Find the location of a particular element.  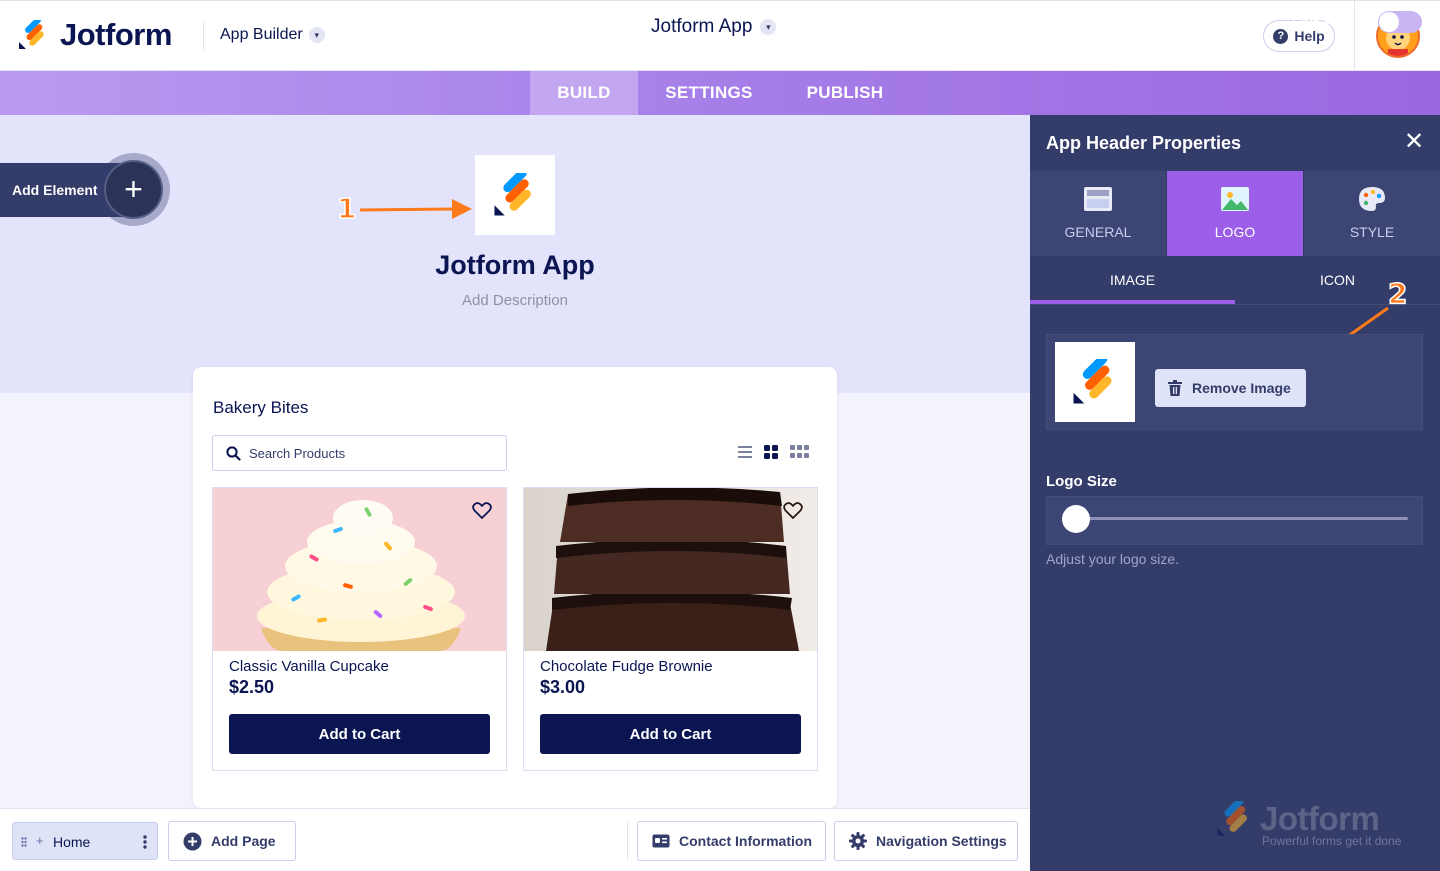

watermark-brand: Jotform is located at coordinates (1320, 818).